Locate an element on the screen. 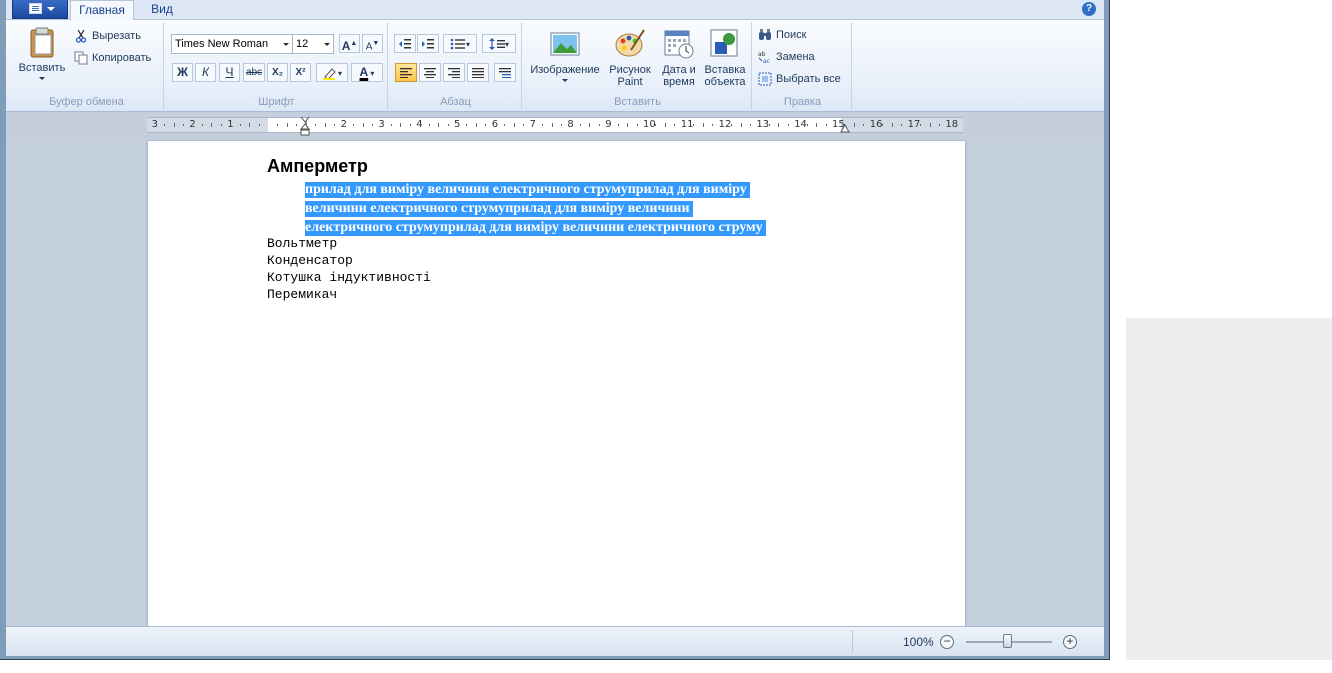  italic-button: К is located at coordinates (205, 72).